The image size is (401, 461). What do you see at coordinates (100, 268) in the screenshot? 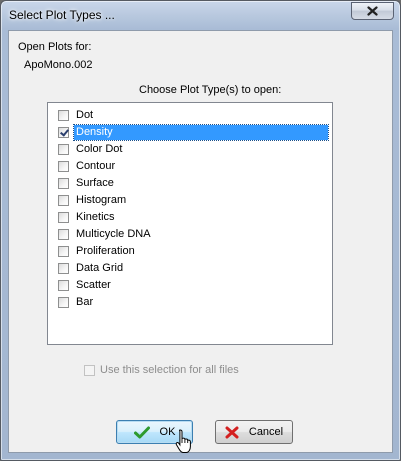
I see `plot-type-label: Data Grid` at bounding box center [100, 268].